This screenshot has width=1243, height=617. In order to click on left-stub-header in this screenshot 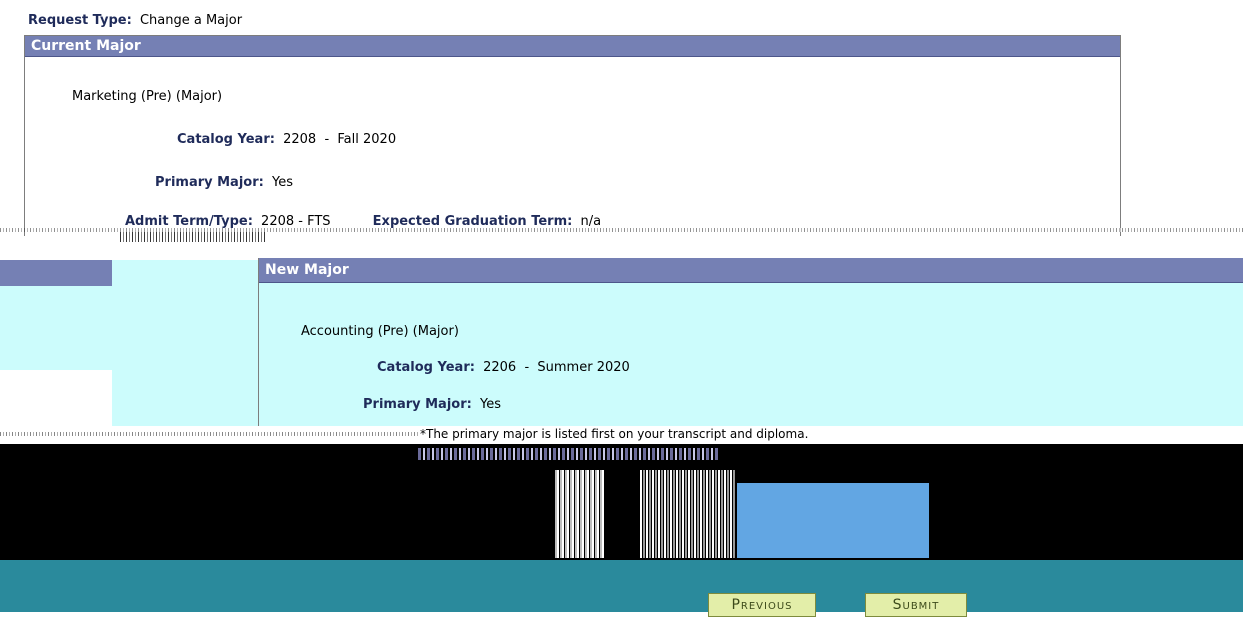, I will do `click(56, 273)`.